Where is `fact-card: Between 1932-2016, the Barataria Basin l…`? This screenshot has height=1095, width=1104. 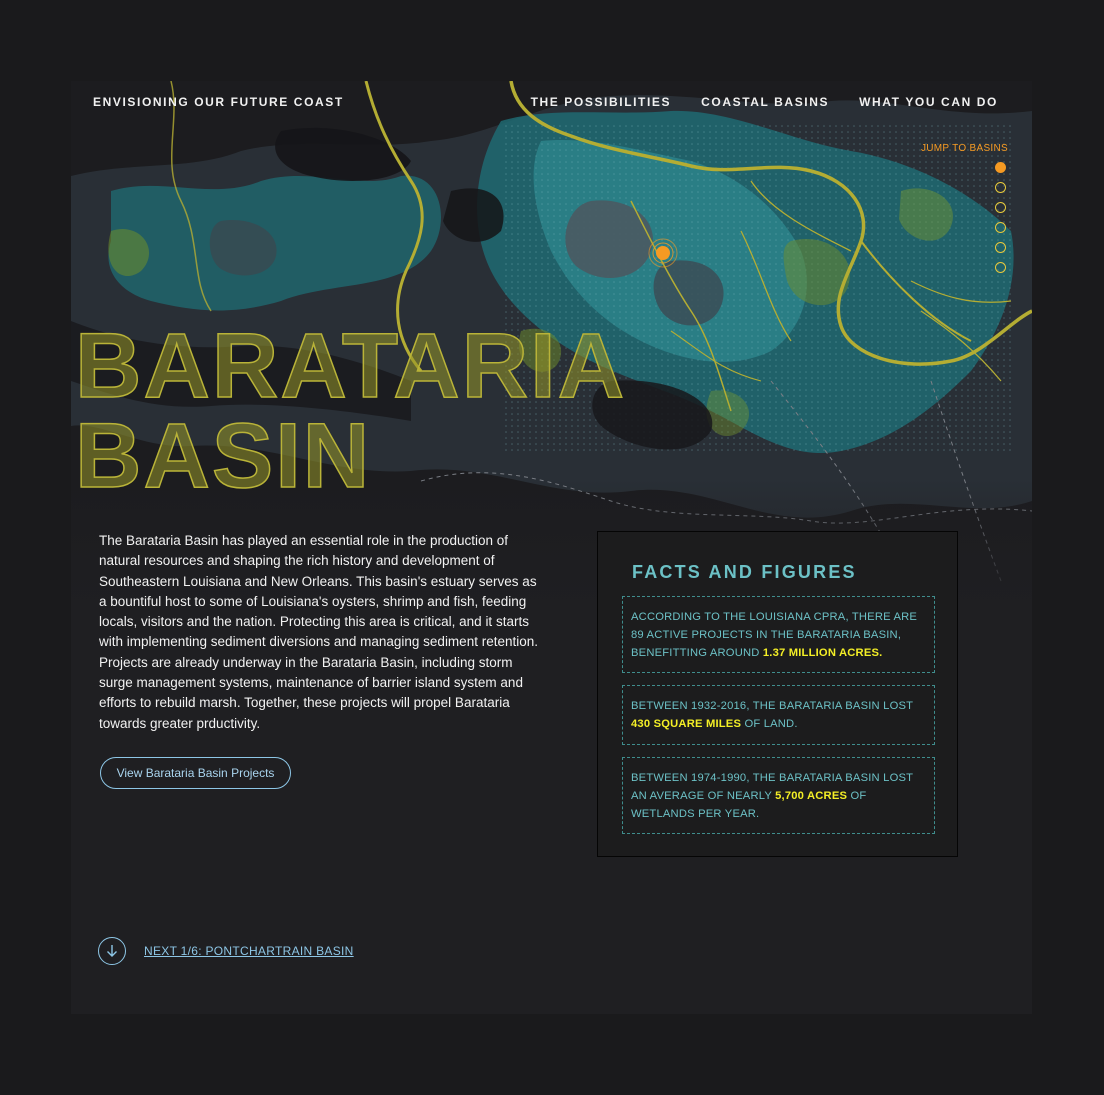 fact-card: Between 1932-2016, the Barataria Basin l… is located at coordinates (778, 715).